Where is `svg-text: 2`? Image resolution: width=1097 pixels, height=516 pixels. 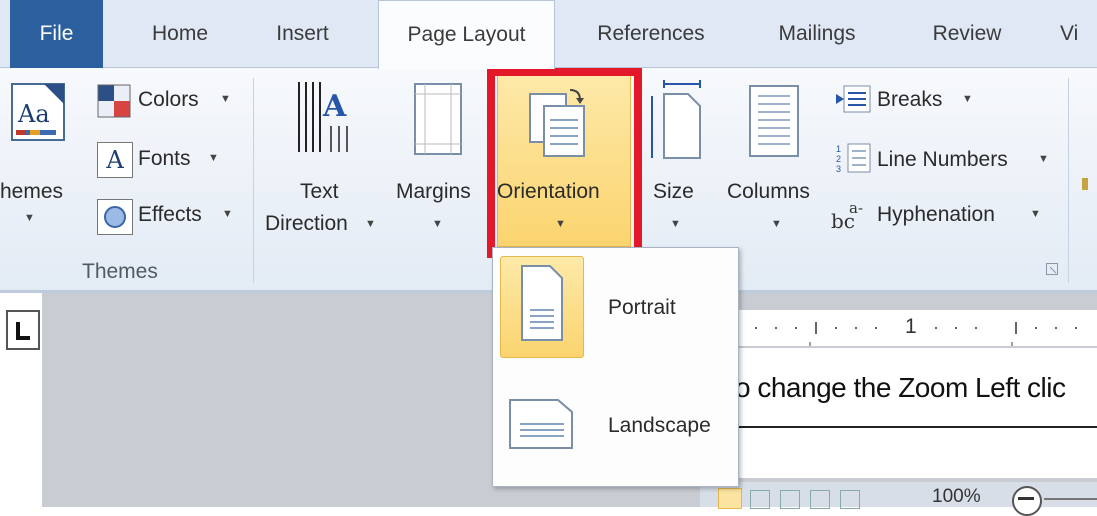
svg-text: 2 is located at coordinates (838, 159).